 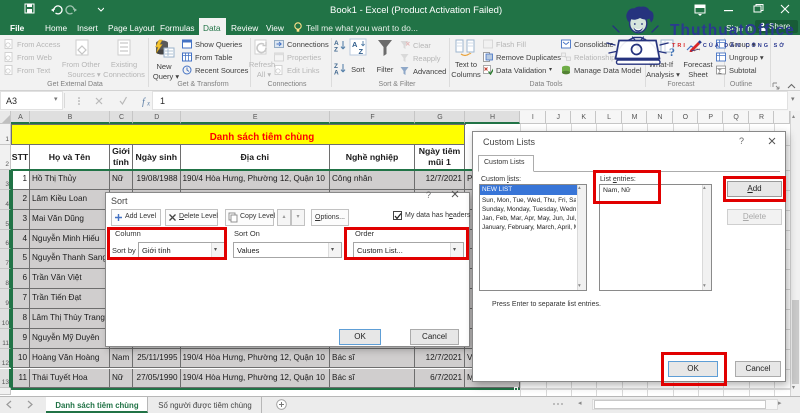 What do you see at coordinates (144, 102) in the screenshot?
I see `svg-text: f` at bounding box center [144, 102].